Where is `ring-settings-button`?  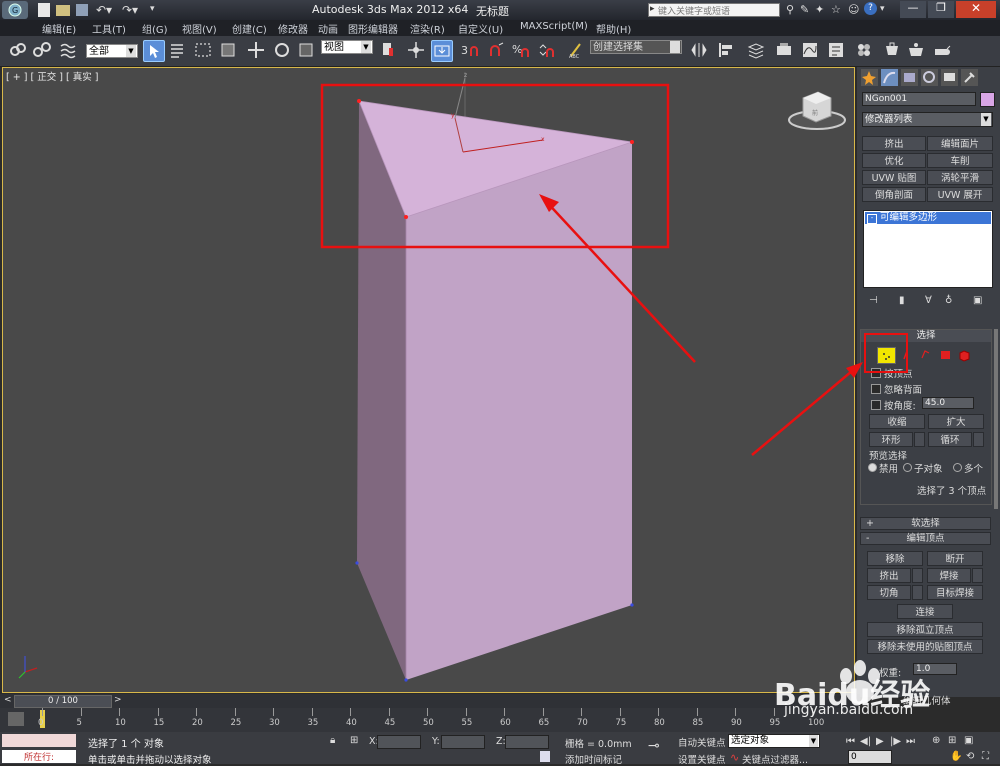 ring-settings-button is located at coordinates (919, 439).